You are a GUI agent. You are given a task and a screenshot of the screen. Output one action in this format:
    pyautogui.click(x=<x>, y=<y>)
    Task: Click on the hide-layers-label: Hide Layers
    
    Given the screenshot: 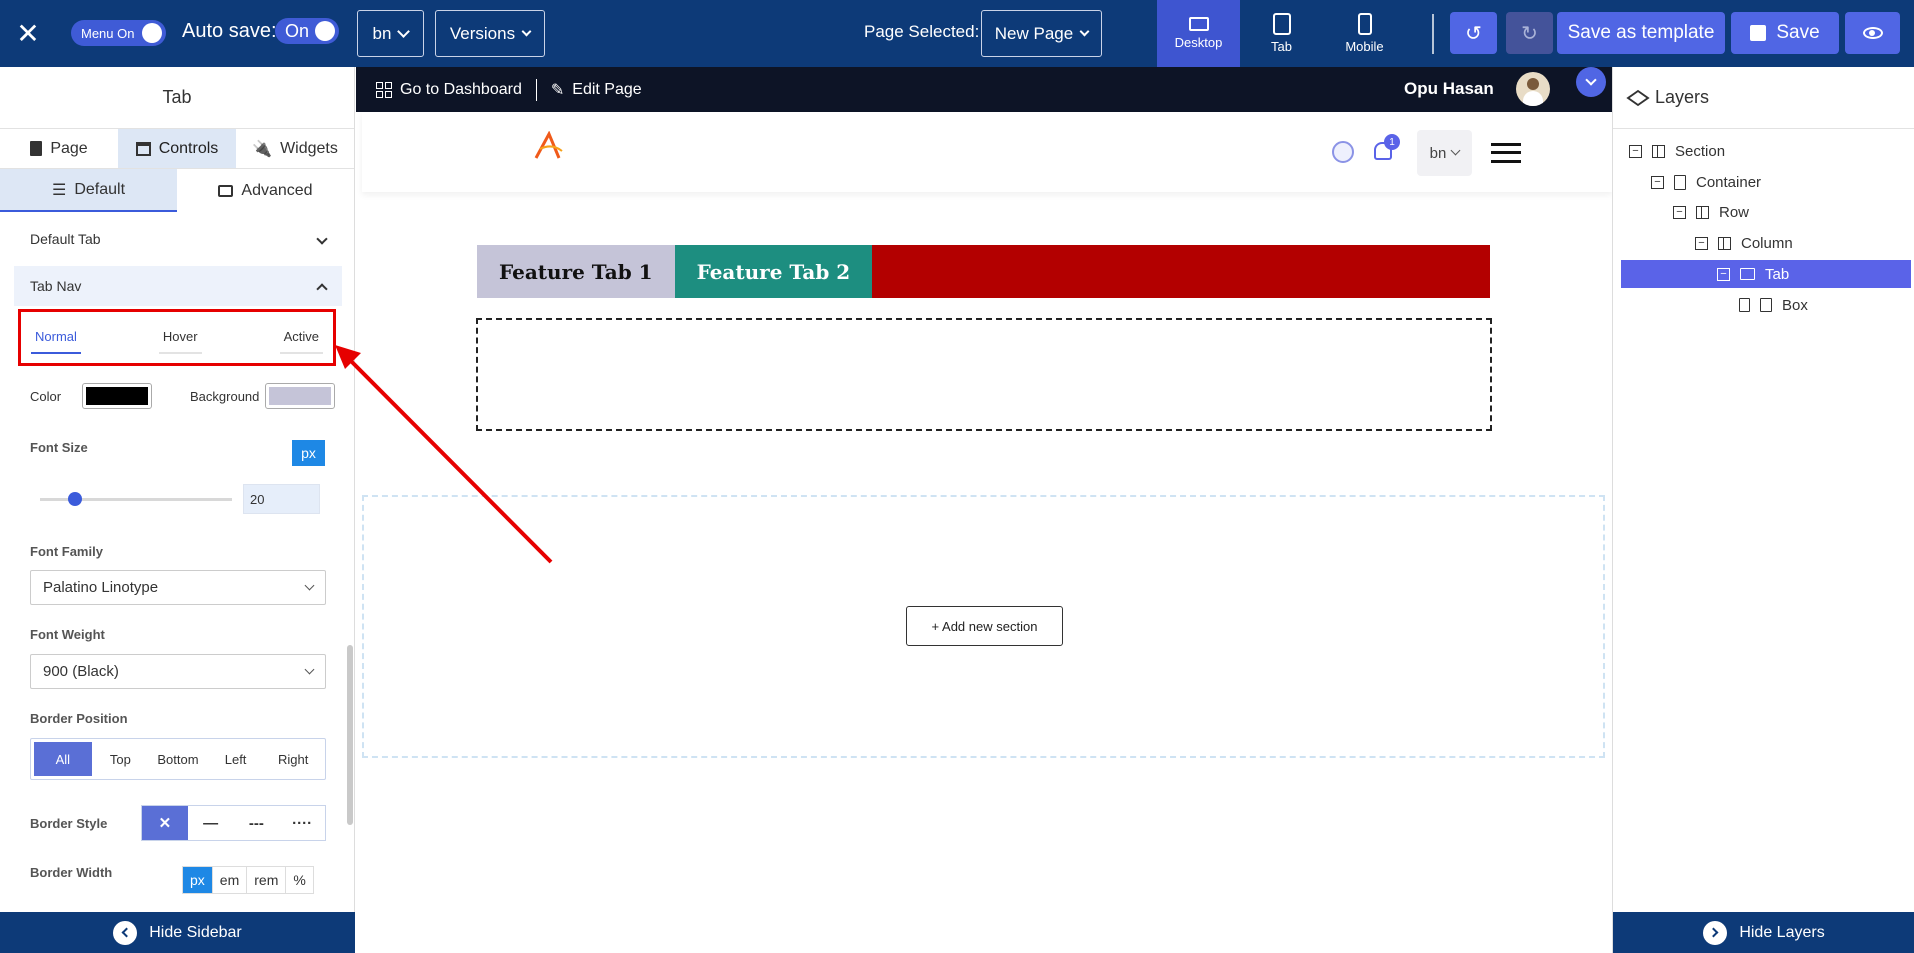 What is the action you would take?
    pyautogui.click(x=1782, y=932)
    